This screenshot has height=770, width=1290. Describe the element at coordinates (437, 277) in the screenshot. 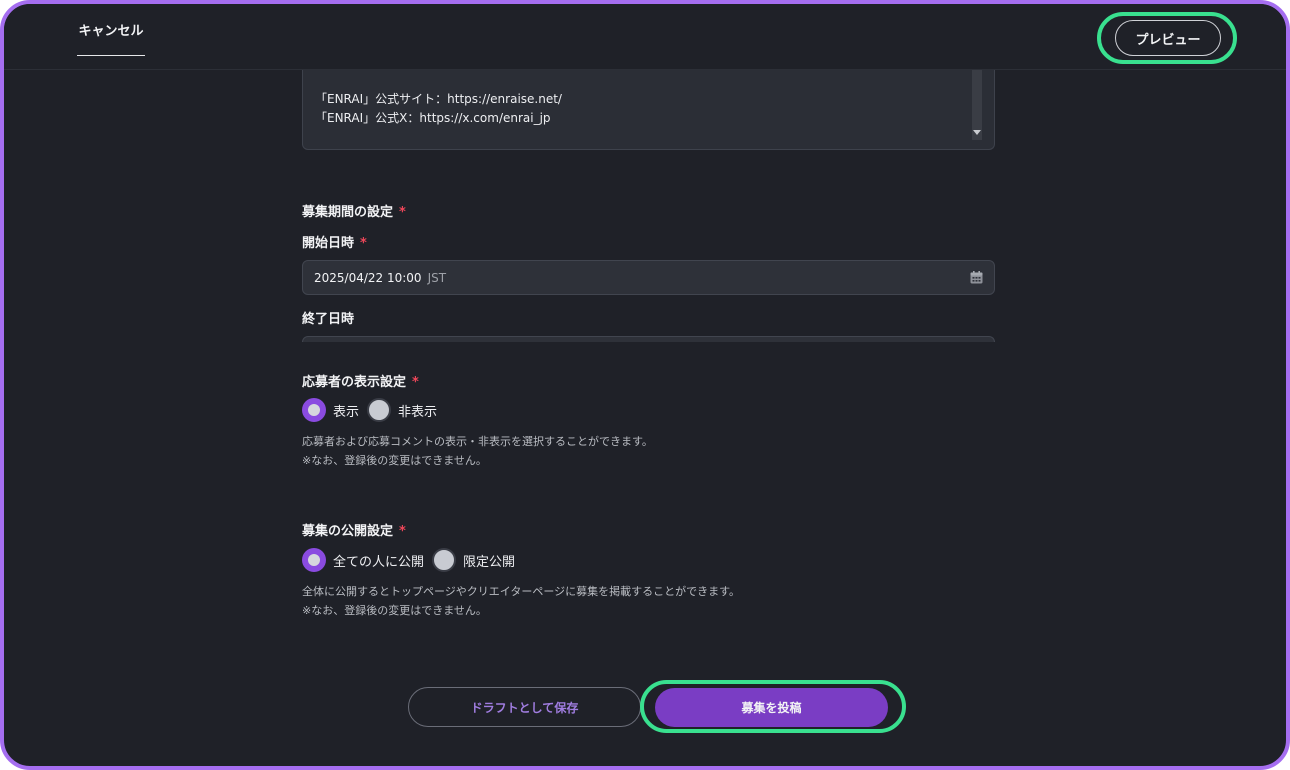

I see `timezone-label: JST` at that location.